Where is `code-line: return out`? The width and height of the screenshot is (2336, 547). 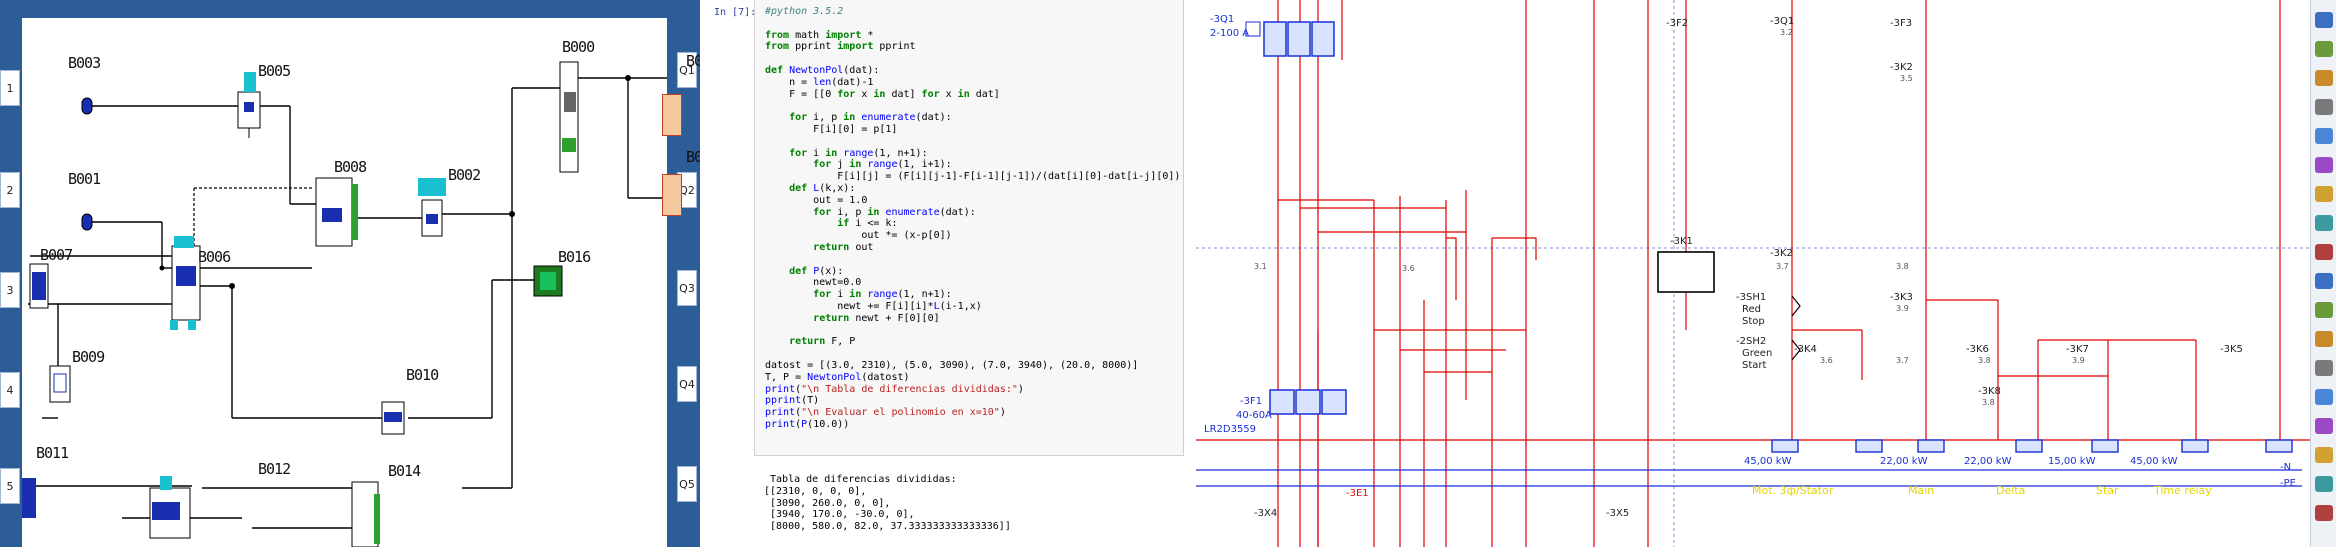
code-line: return out is located at coordinates (843, 247).